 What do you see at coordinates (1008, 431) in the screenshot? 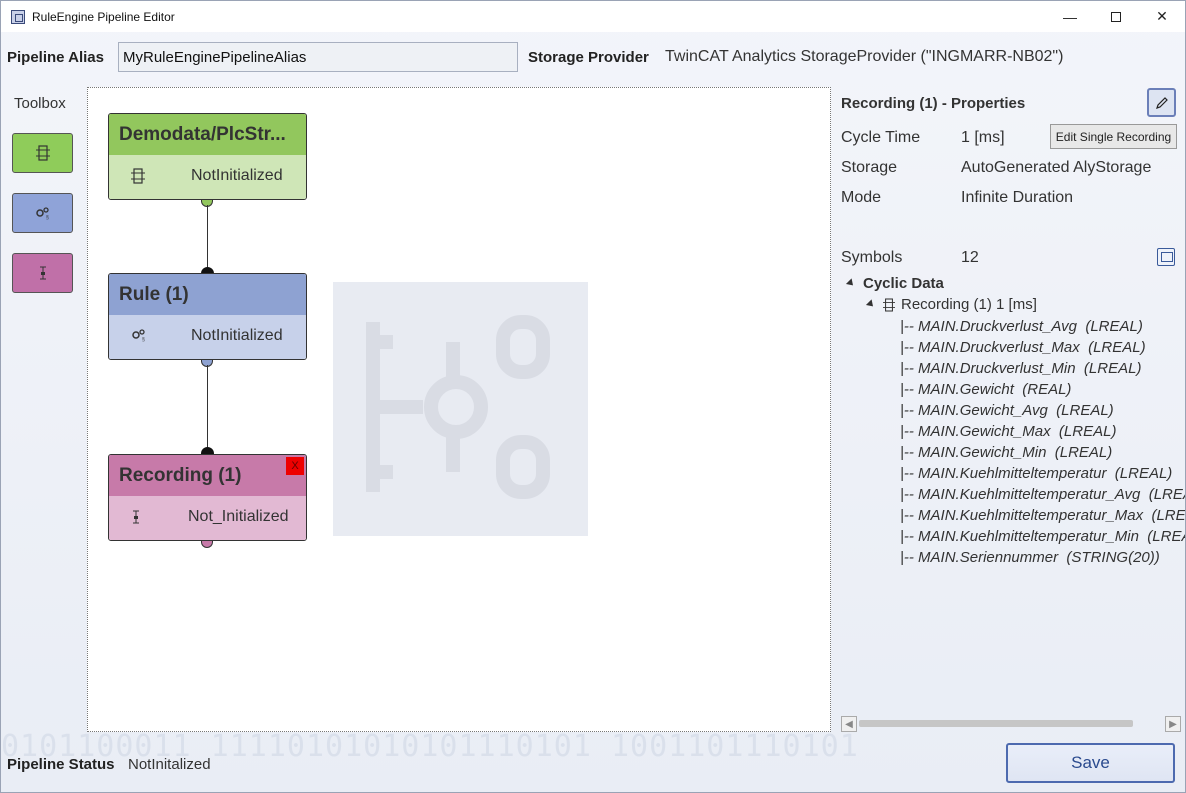
I see `tree-symbol-item: |-- MAIN.Gewicht_Max (LREAL)` at bounding box center [1008, 431].